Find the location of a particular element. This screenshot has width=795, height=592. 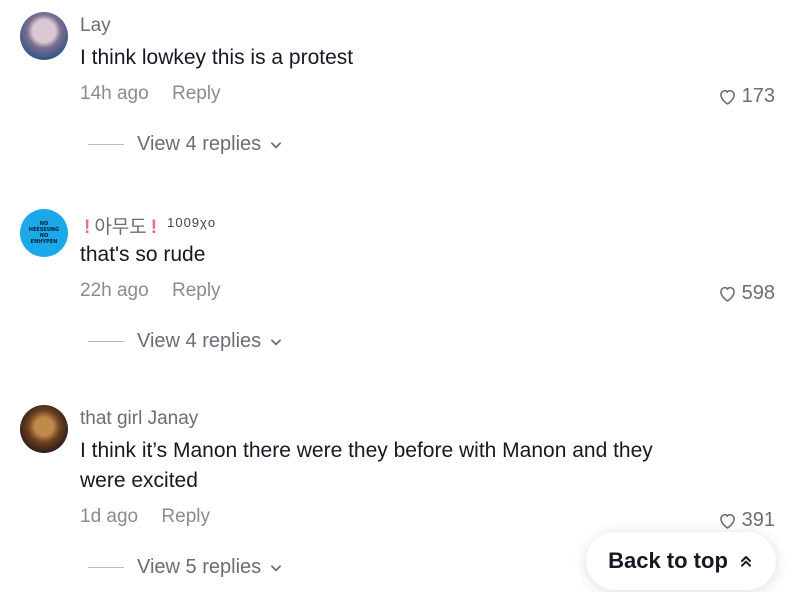

comment-time: 1d ago is located at coordinates (109, 516).